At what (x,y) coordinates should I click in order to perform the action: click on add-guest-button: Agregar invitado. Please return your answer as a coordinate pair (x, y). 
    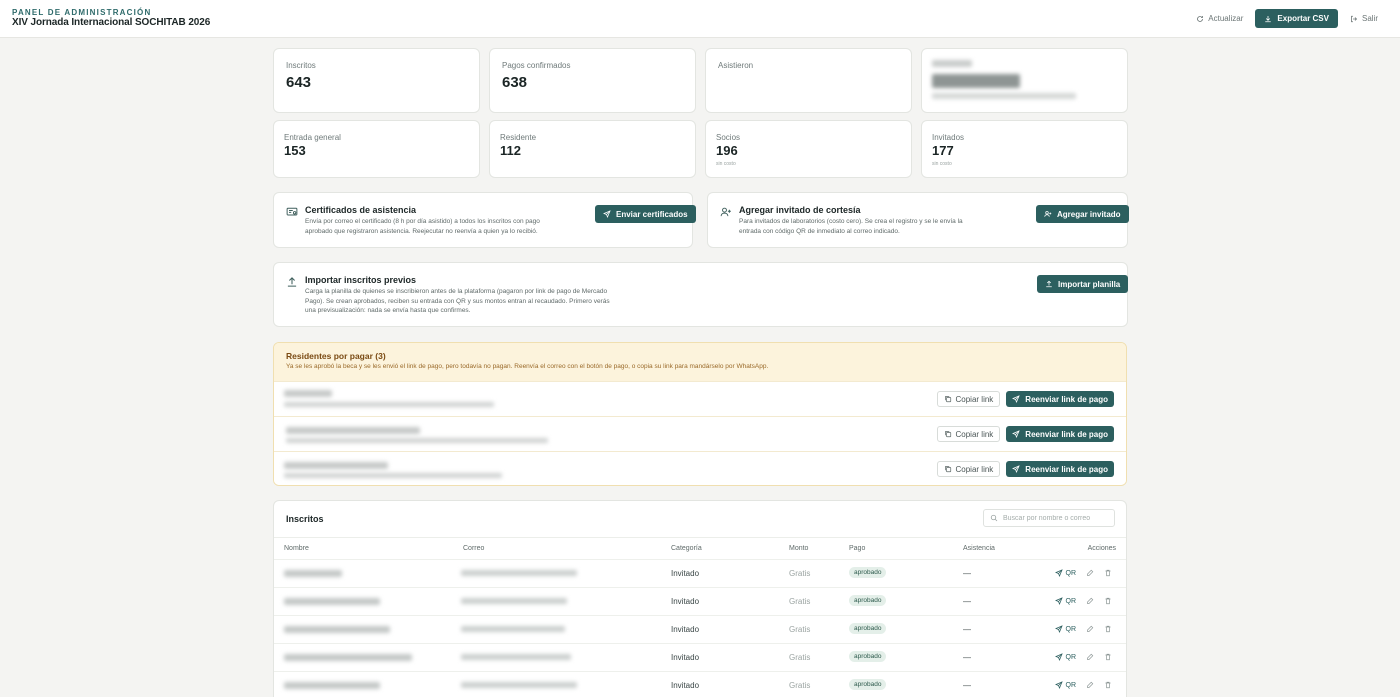
    Looking at the image, I should click on (1082, 214).